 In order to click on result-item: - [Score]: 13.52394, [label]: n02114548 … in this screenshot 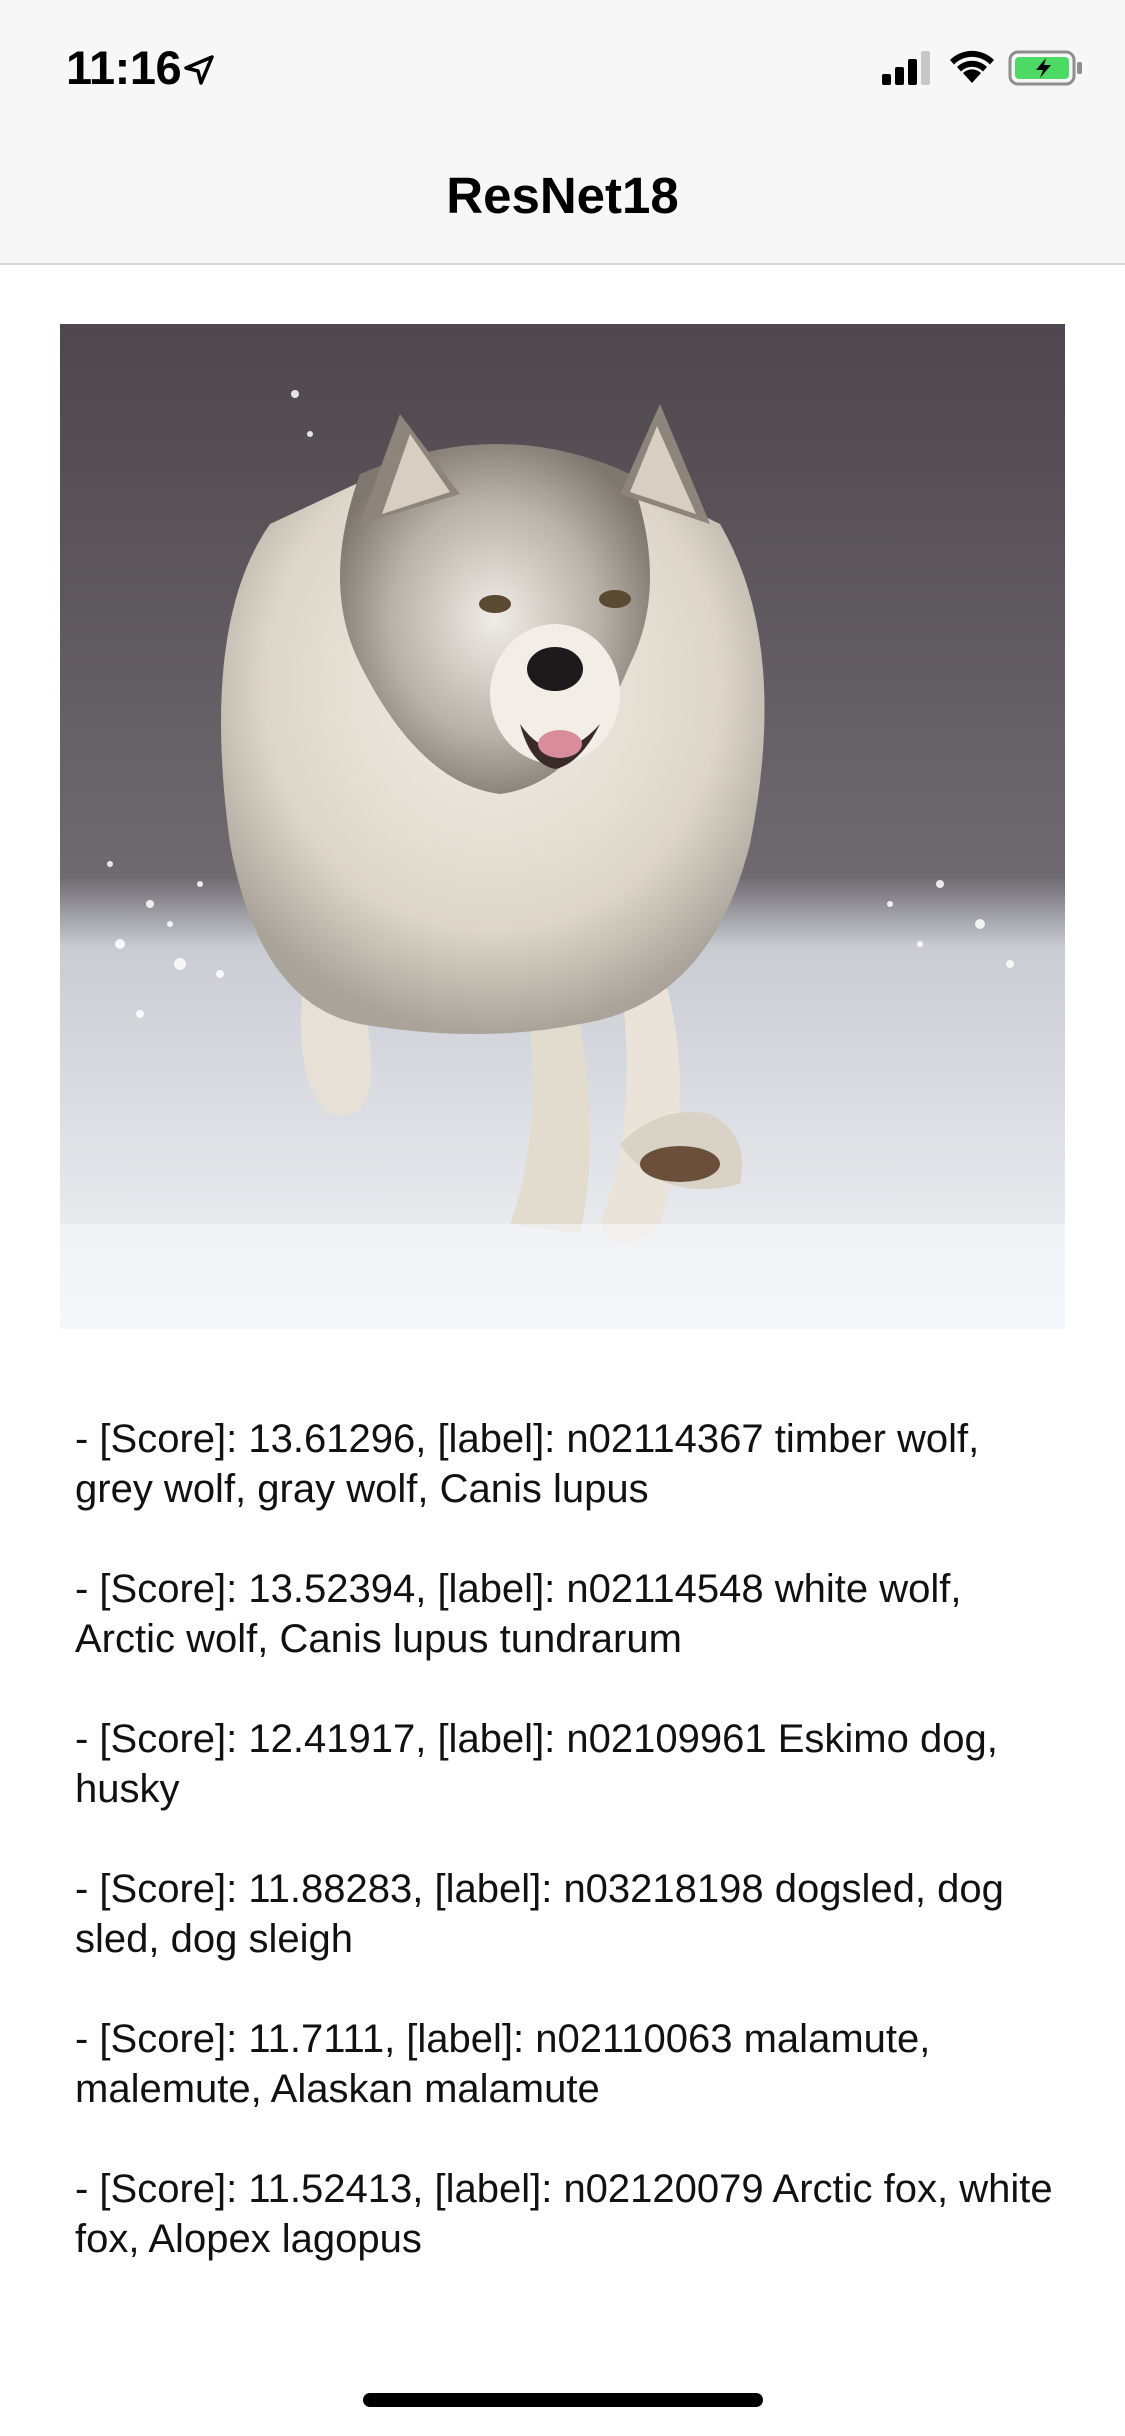, I will do `click(518, 1614)`.